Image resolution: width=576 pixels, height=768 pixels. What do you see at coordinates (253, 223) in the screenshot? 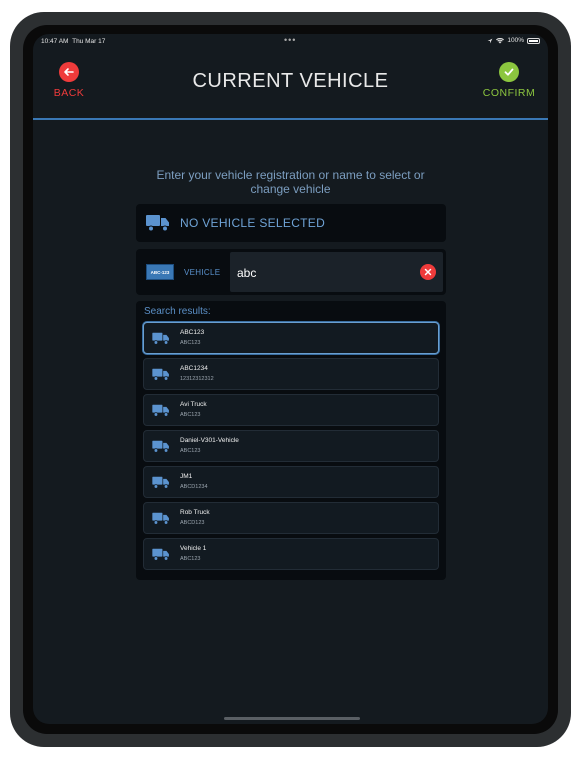
I see `no-vehicle-label: NO VEHICLE SELECTED` at bounding box center [253, 223].